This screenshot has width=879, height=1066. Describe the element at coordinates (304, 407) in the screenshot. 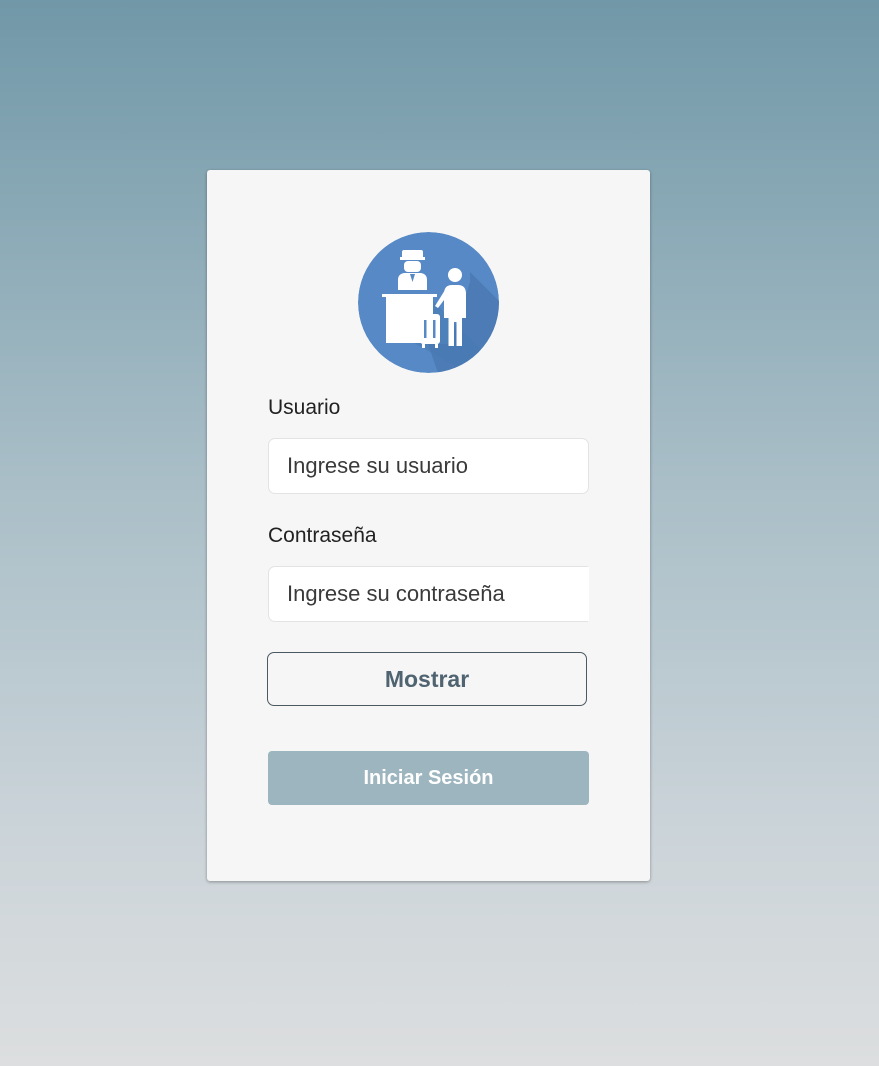

I see `username-label: Usuario` at that location.